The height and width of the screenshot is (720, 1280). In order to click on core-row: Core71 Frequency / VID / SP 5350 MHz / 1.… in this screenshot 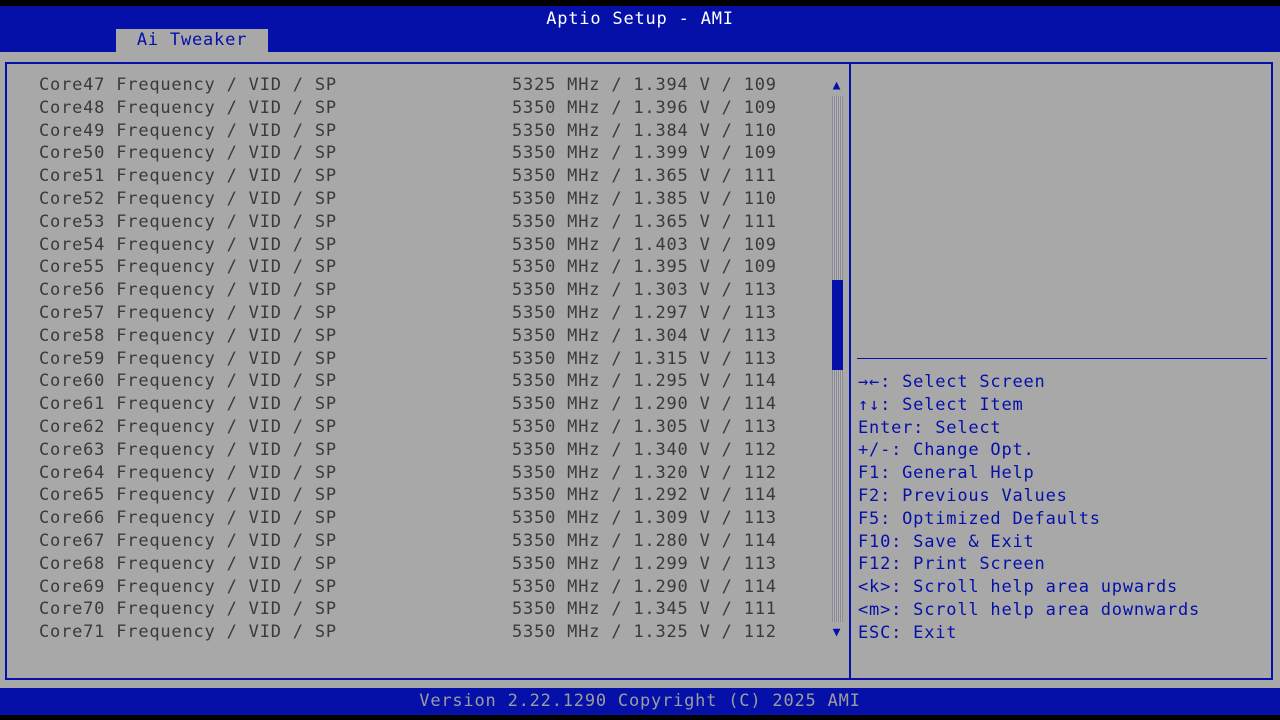, I will do `click(434, 632)`.